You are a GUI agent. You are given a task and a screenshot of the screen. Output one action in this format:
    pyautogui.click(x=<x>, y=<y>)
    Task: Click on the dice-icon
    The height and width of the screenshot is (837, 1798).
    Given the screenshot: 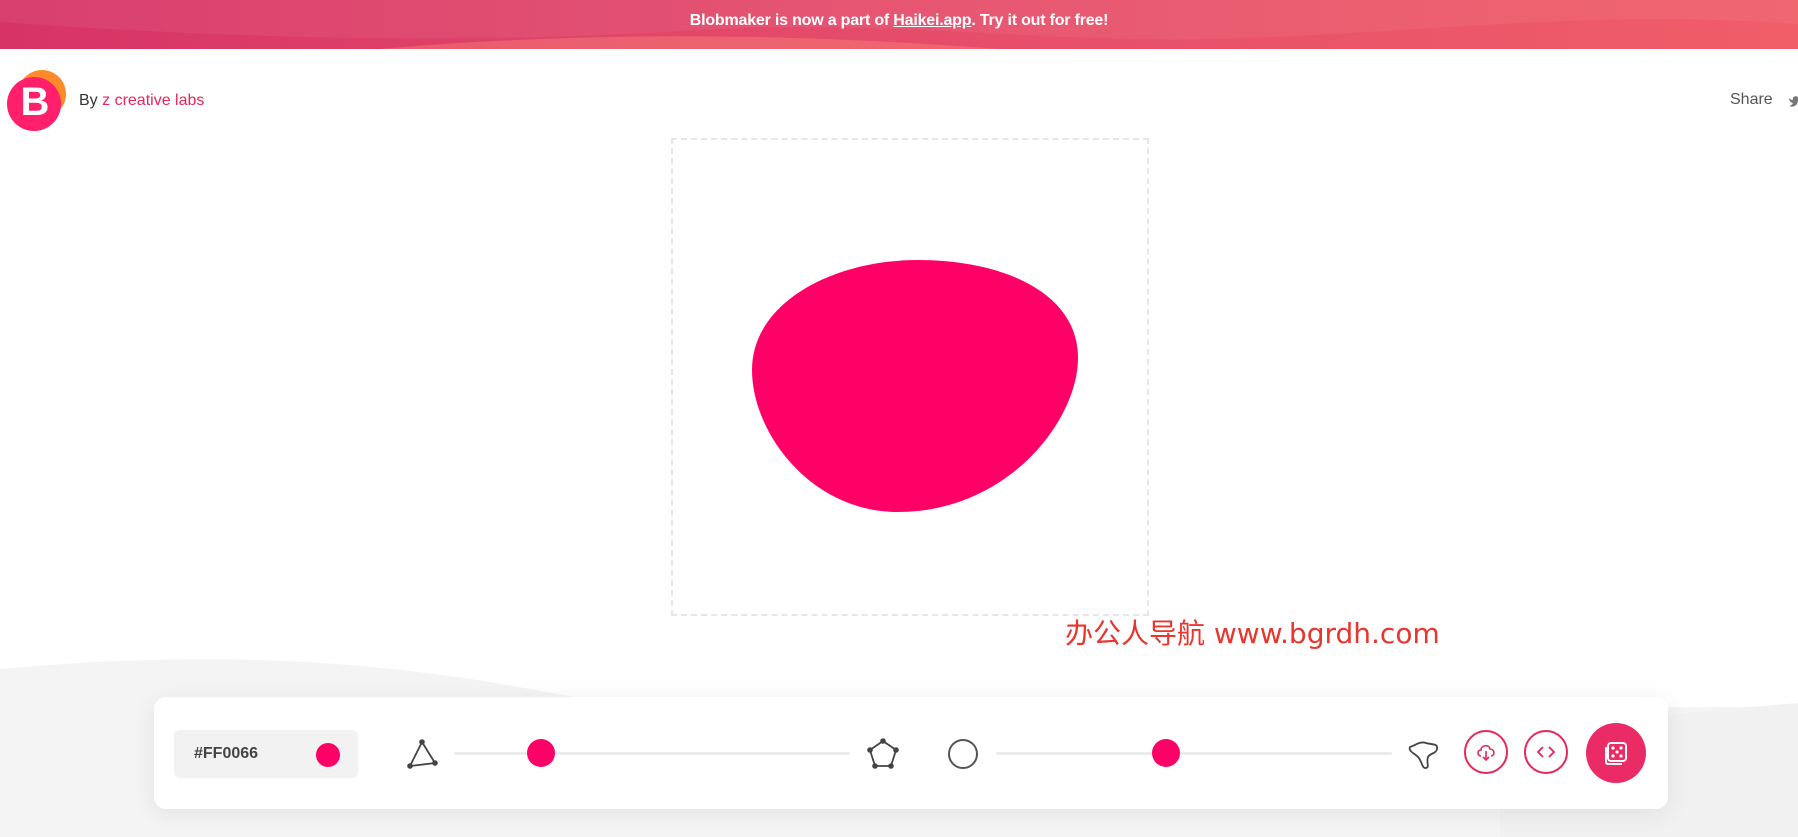 What is the action you would take?
    pyautogui.click(x=1616, y=753)
    